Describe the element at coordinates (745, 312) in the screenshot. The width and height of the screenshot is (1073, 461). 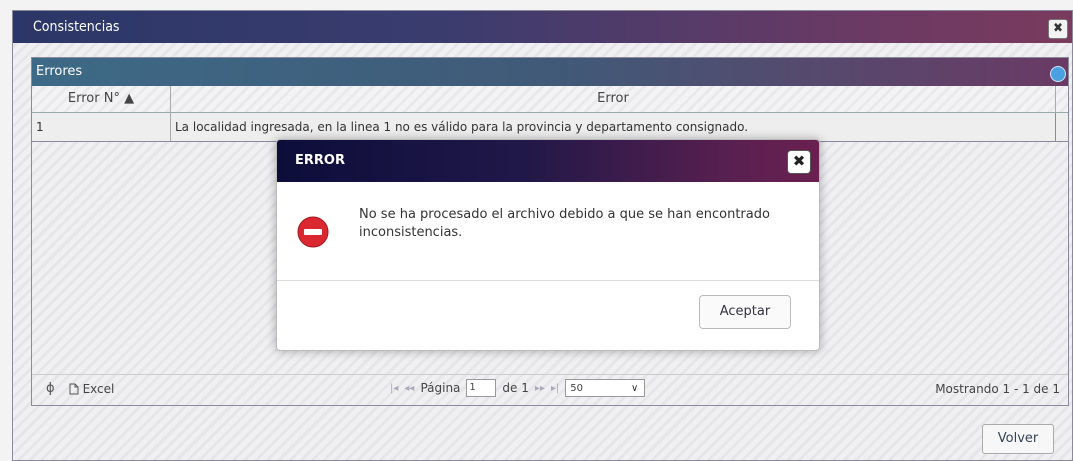
I see `aceptar-button: Aceptar` at that location.